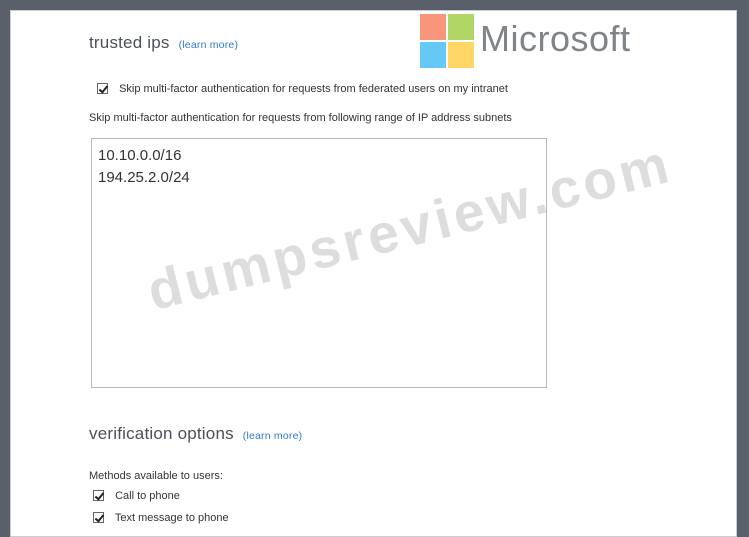 The width and height of the screenshot is (749, 537). I want to click on logo-square-yellow, so click(461, 55).